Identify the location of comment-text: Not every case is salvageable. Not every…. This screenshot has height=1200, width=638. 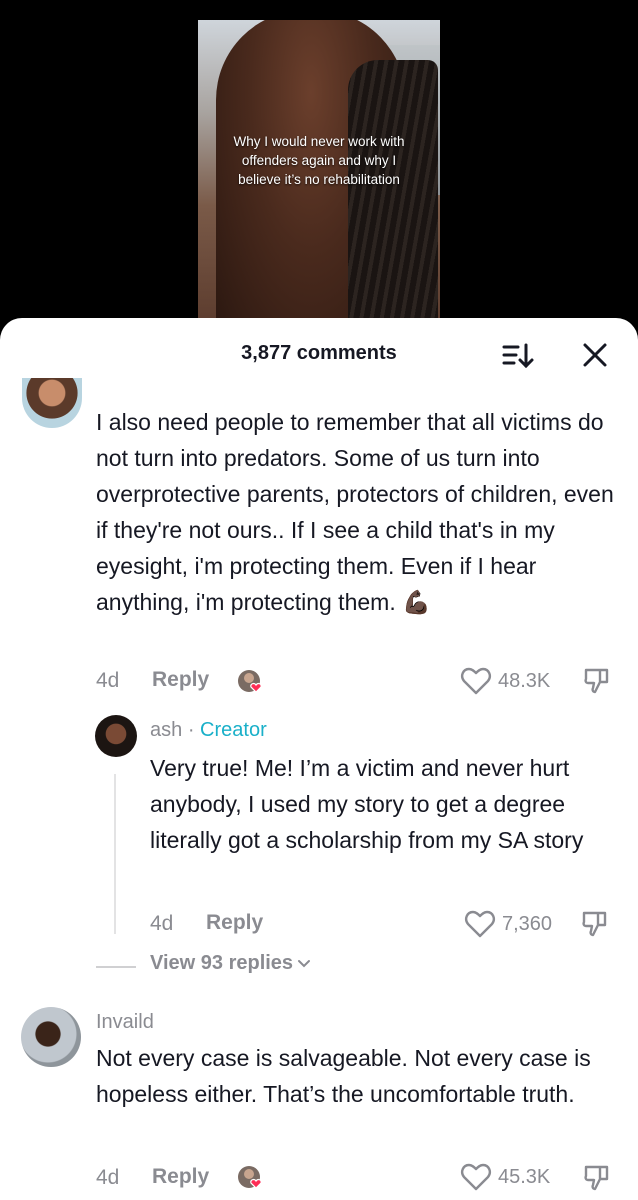
(343, 1076).